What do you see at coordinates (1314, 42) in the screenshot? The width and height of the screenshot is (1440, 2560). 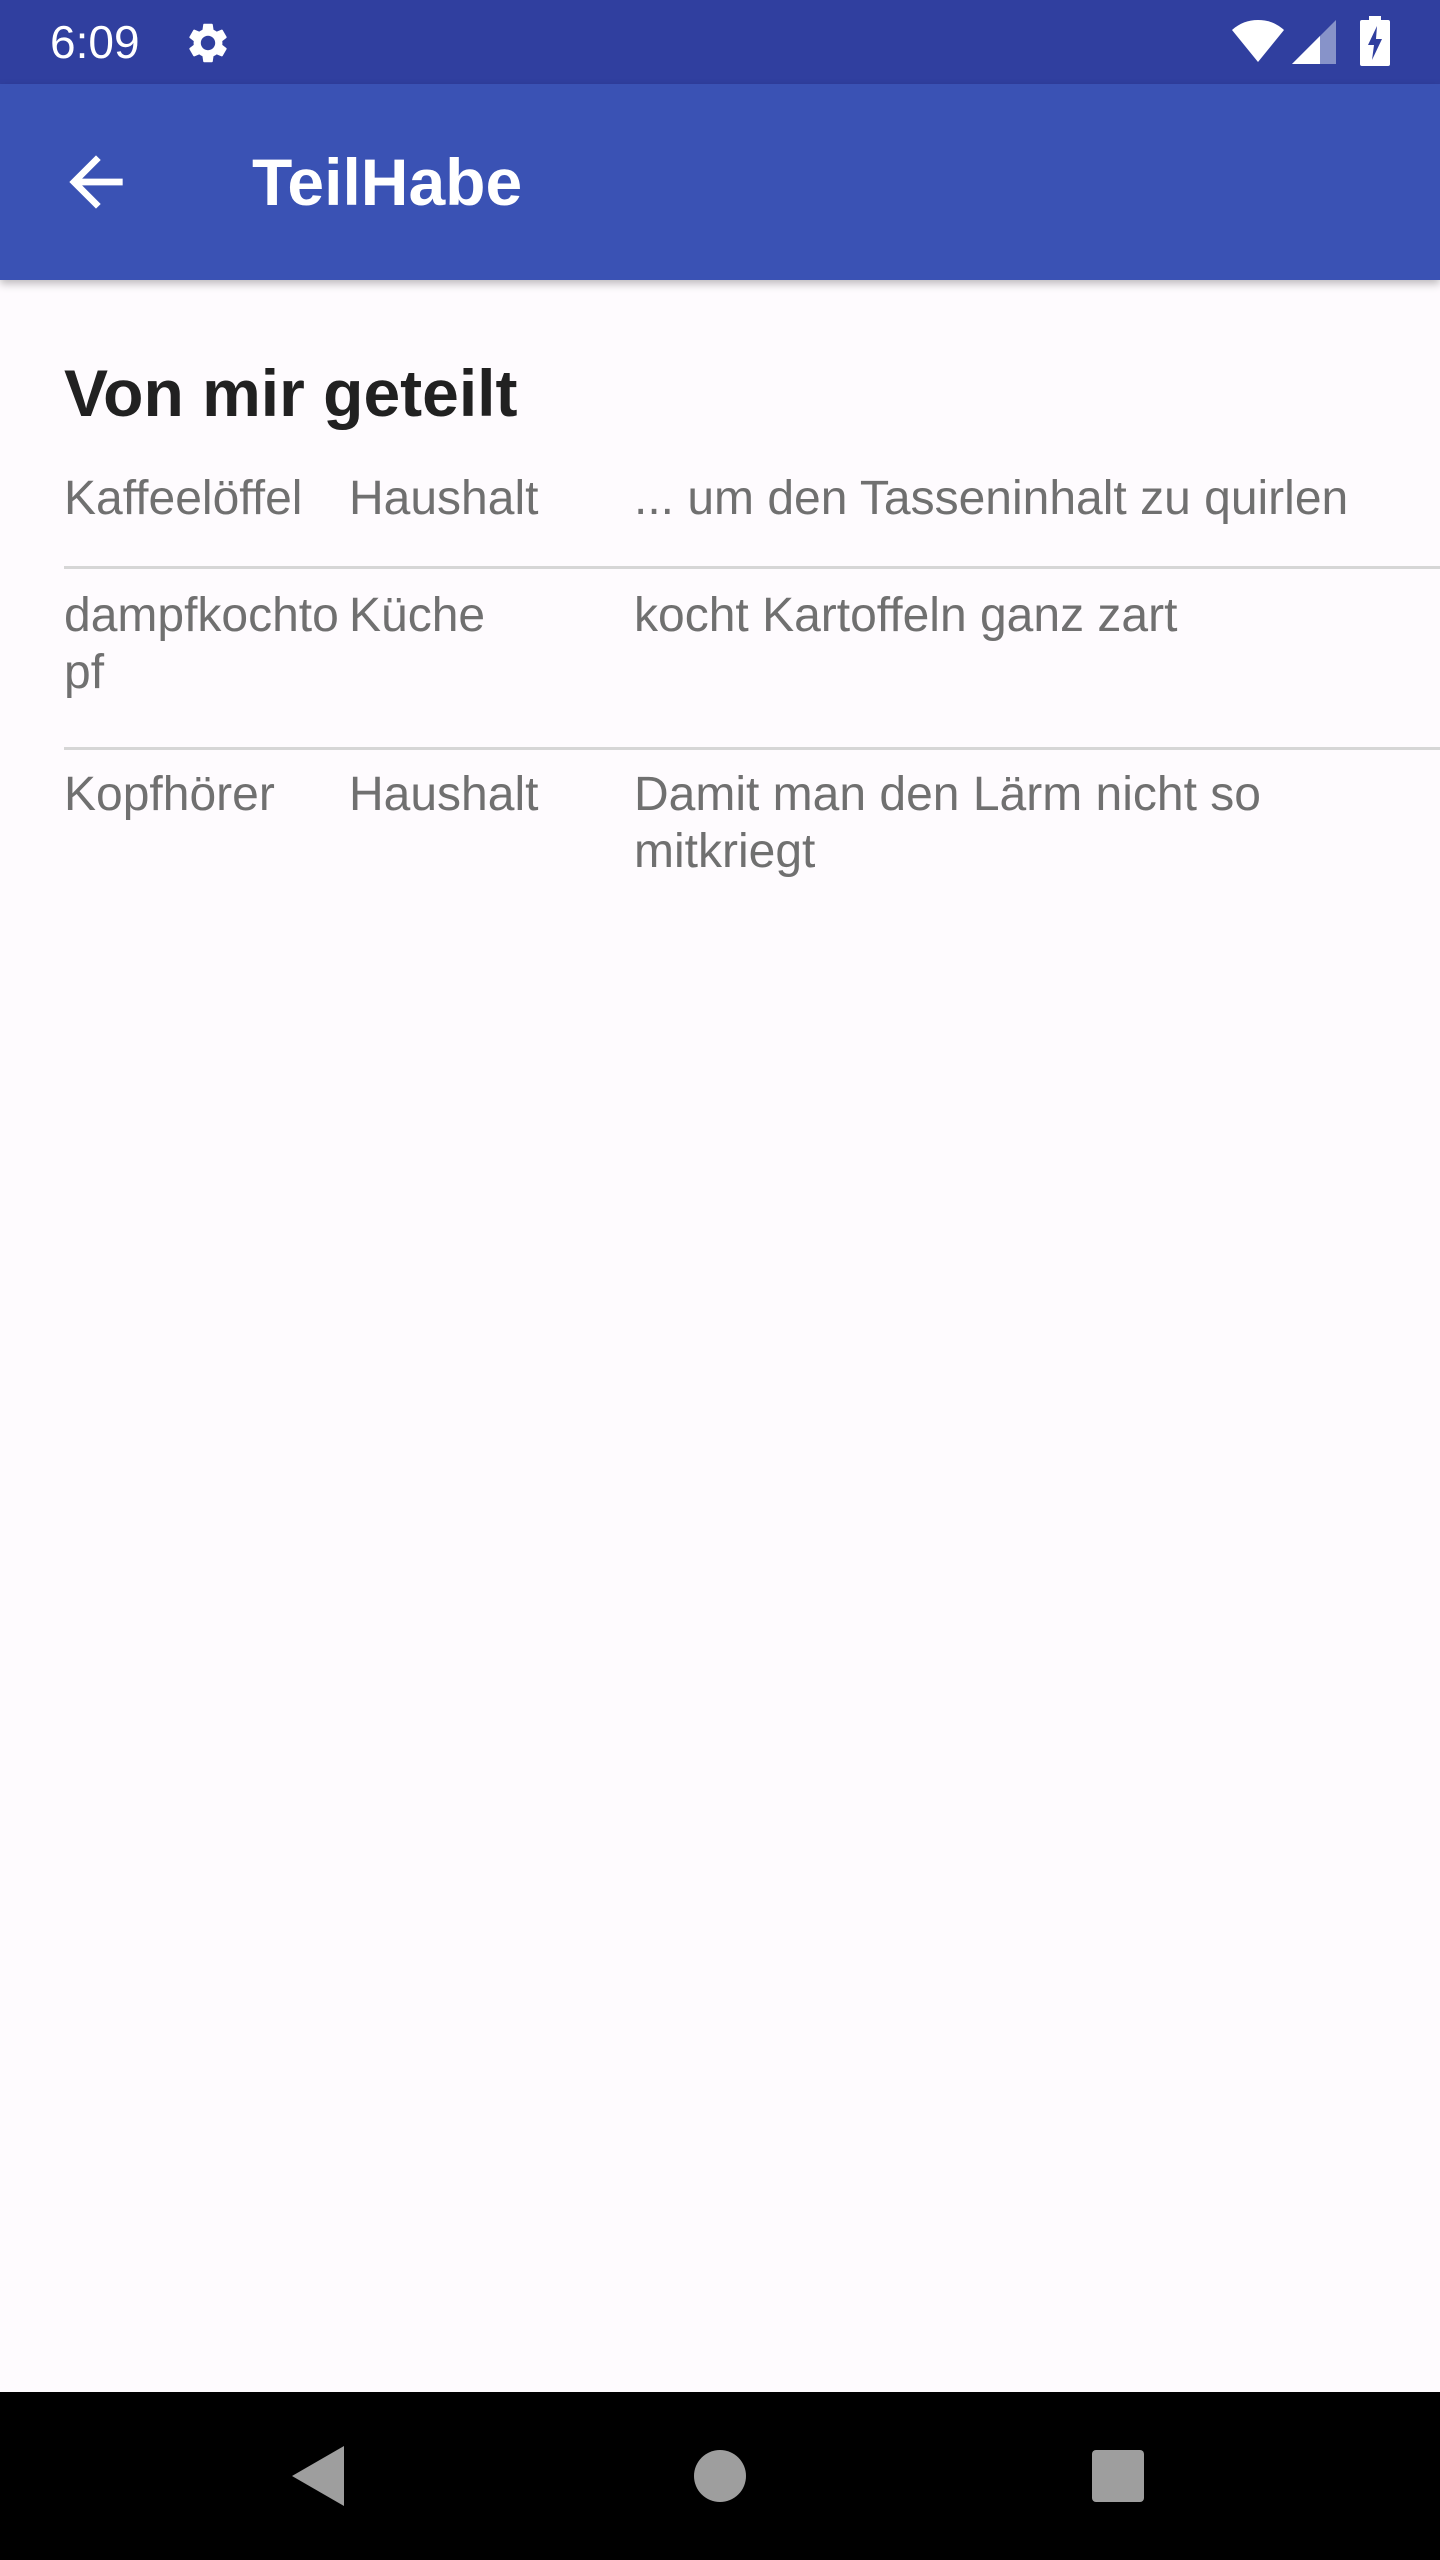 I see `signal-icon` at bounding box center [1314, 42].